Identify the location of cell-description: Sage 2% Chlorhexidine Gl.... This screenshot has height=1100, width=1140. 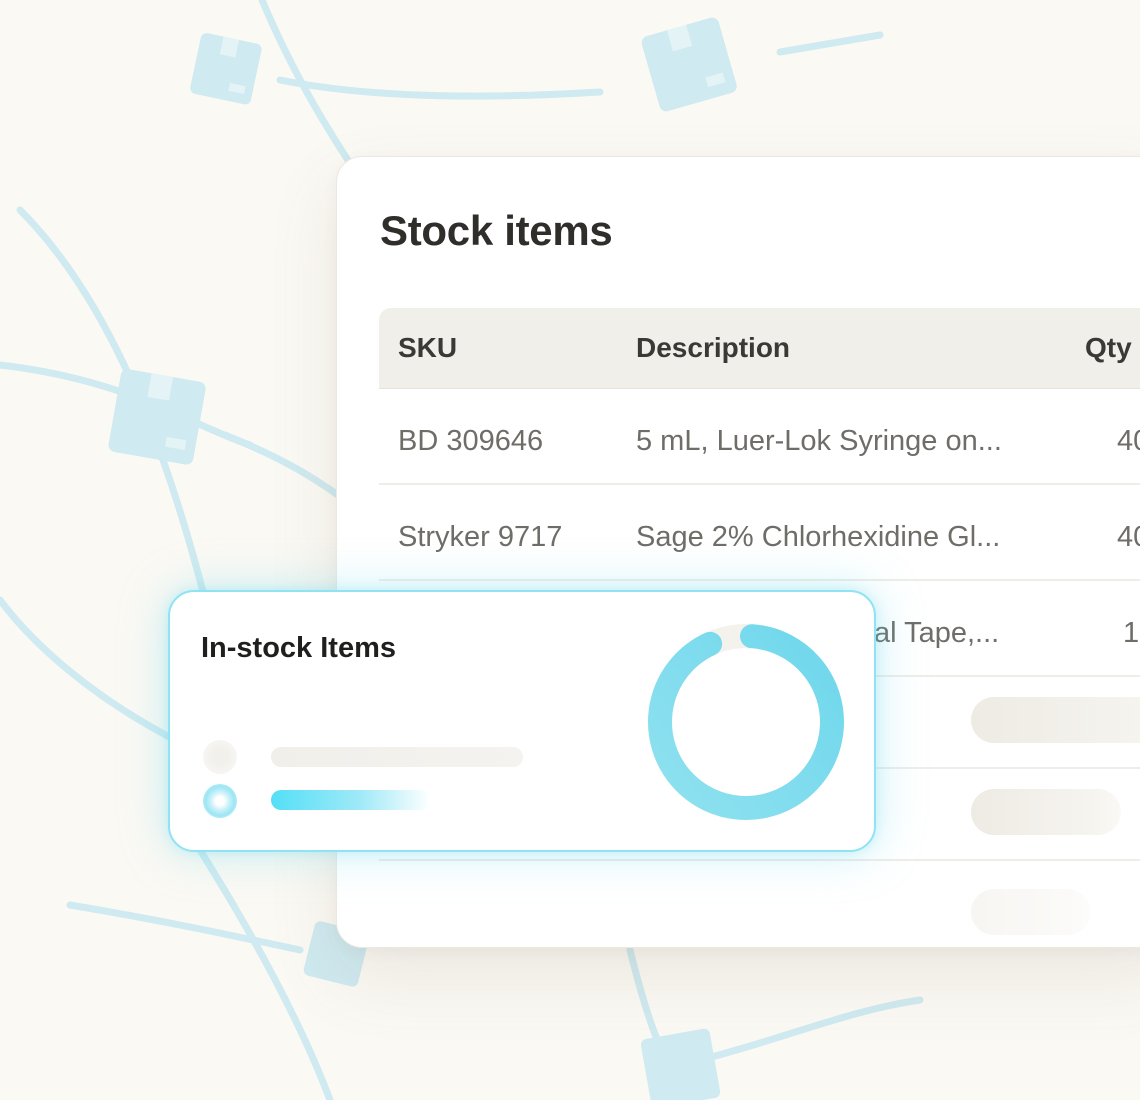
(818, 537).